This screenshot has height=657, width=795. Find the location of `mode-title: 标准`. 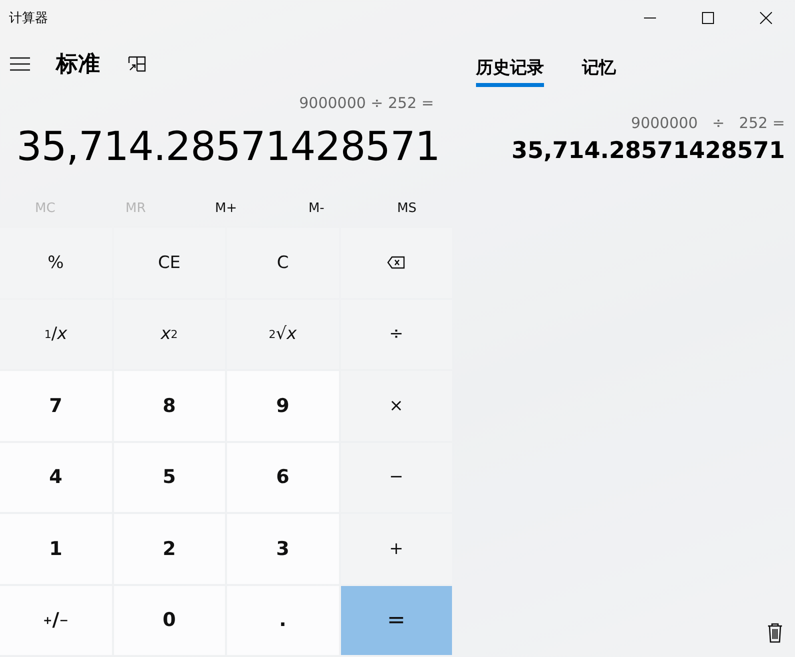

mode-title: 标准 is located at coordinates (78, 65).